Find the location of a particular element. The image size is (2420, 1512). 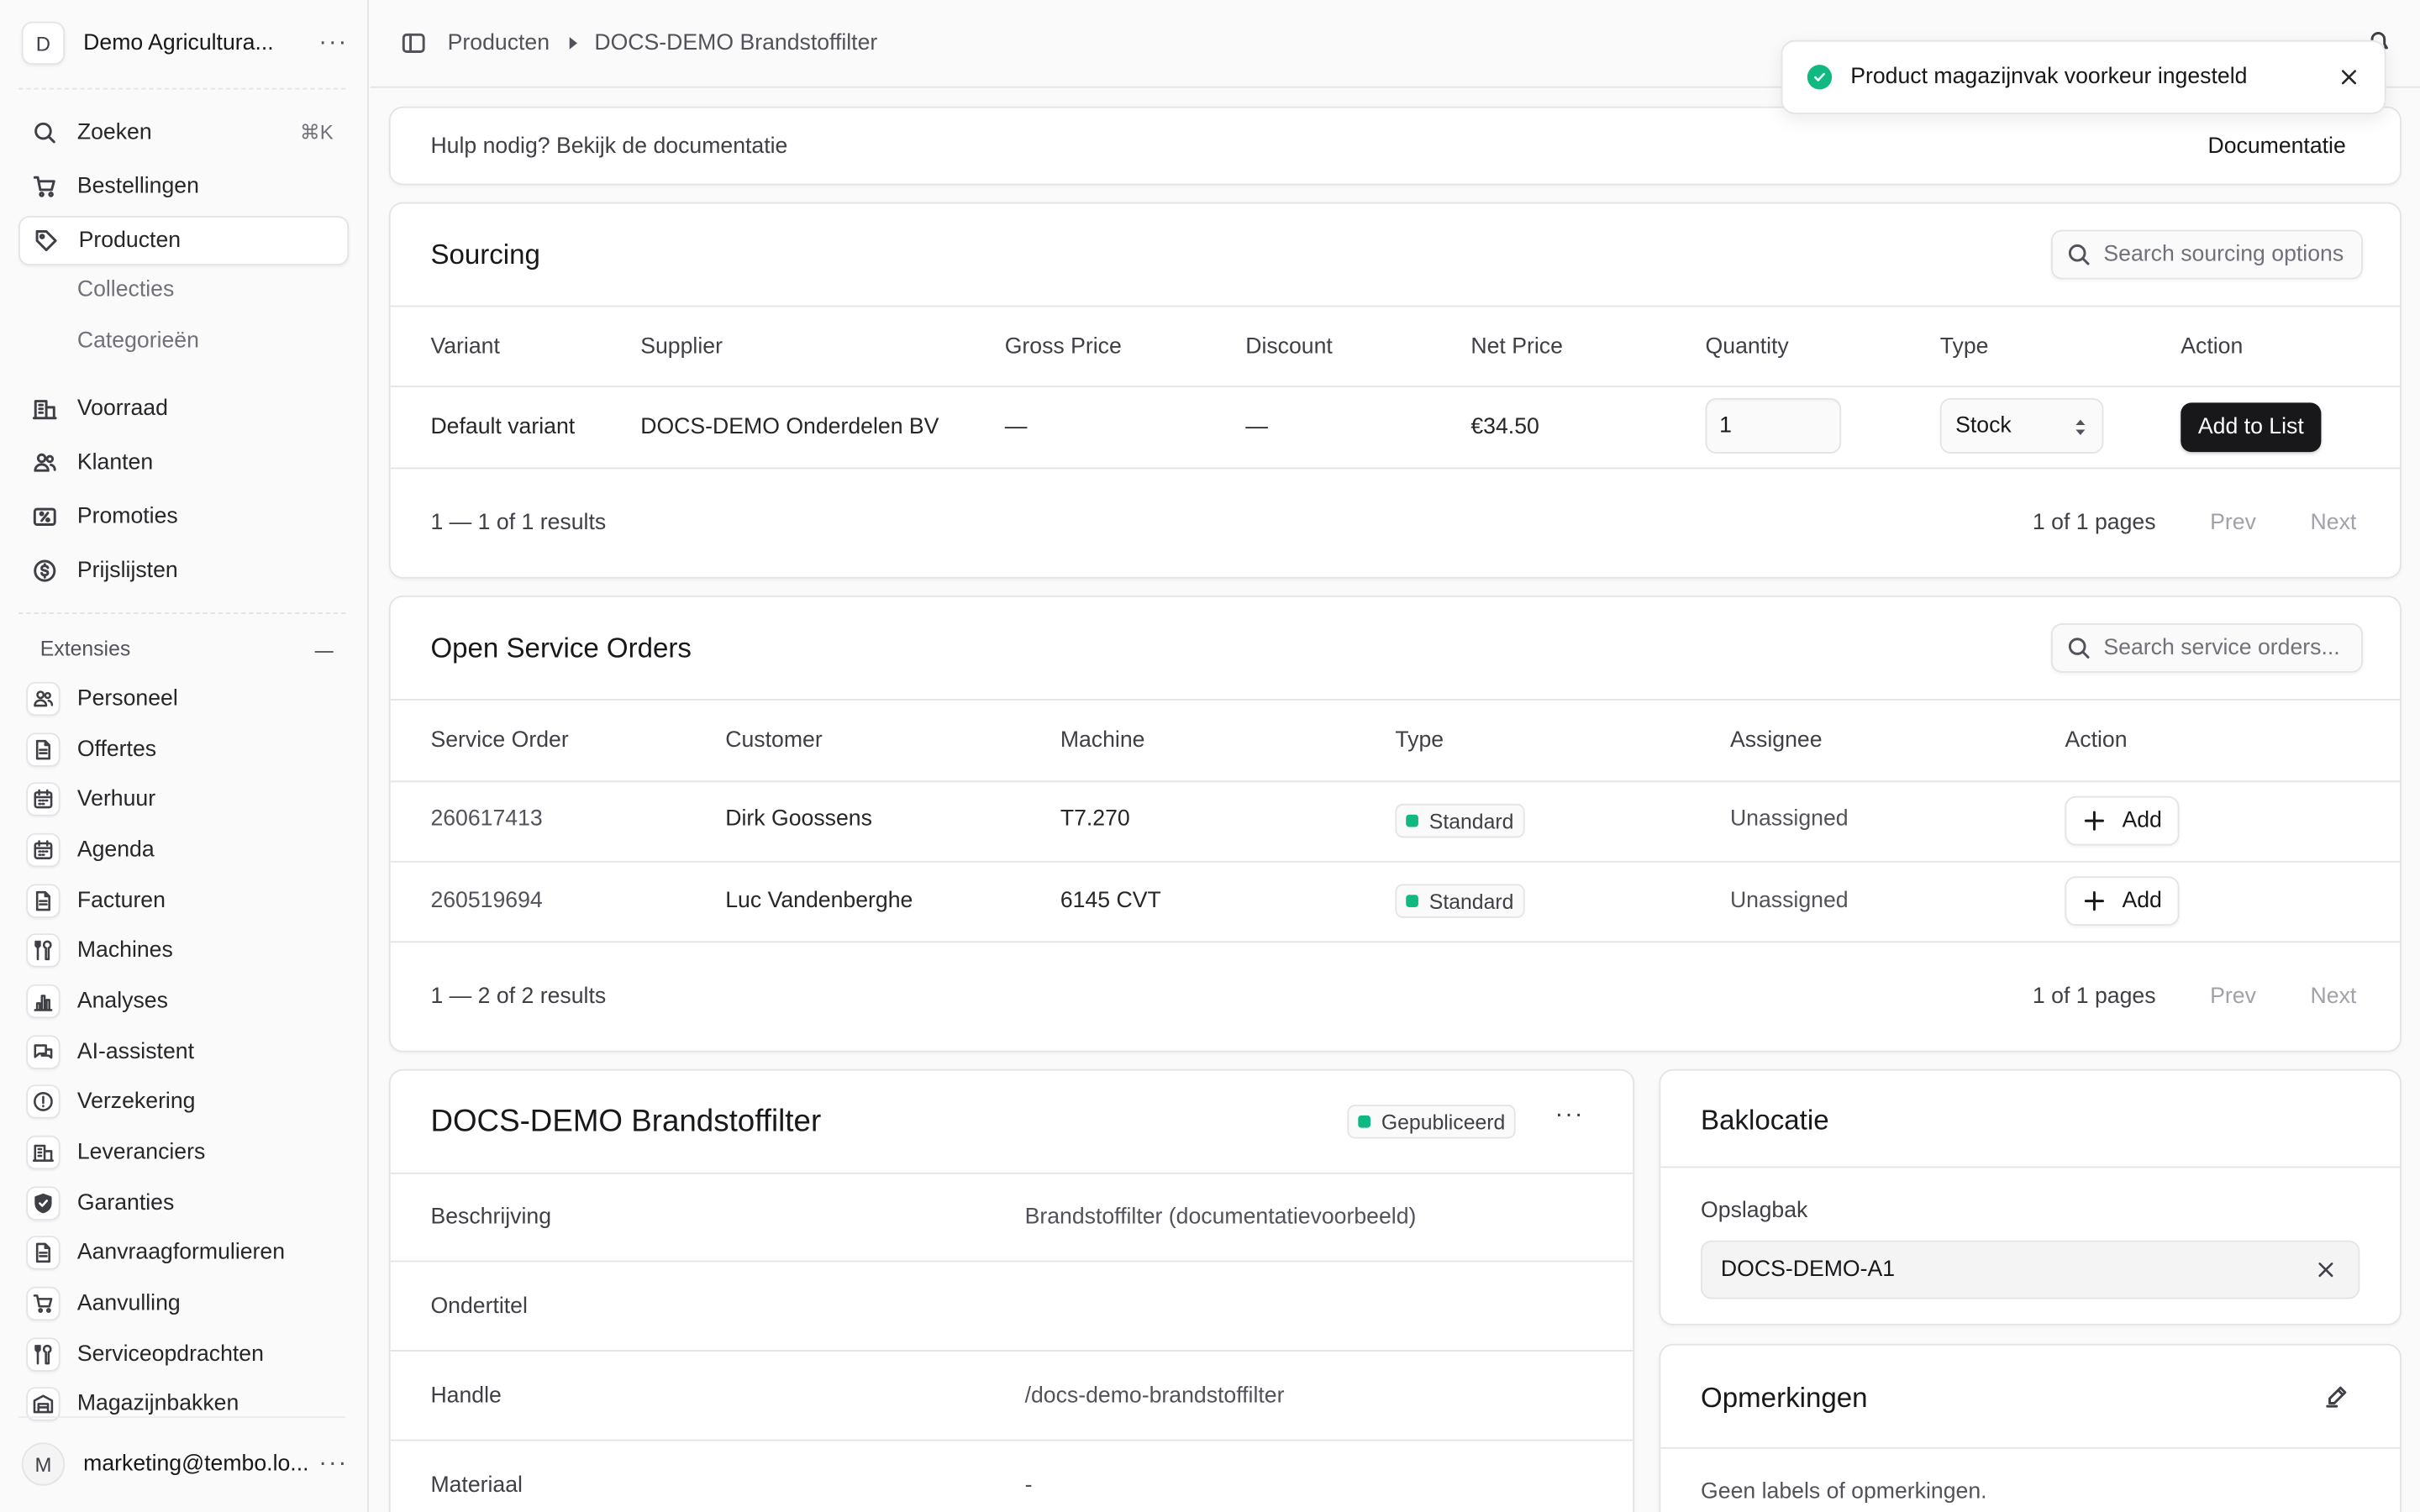

notes-empty-text: Geen labels of opmerkingen. is located at coordinates (1844, 1491).